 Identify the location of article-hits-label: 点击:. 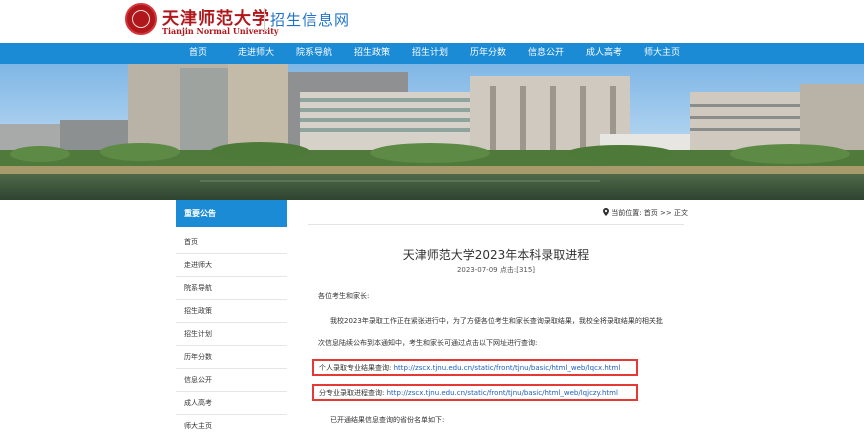
(508, 270).